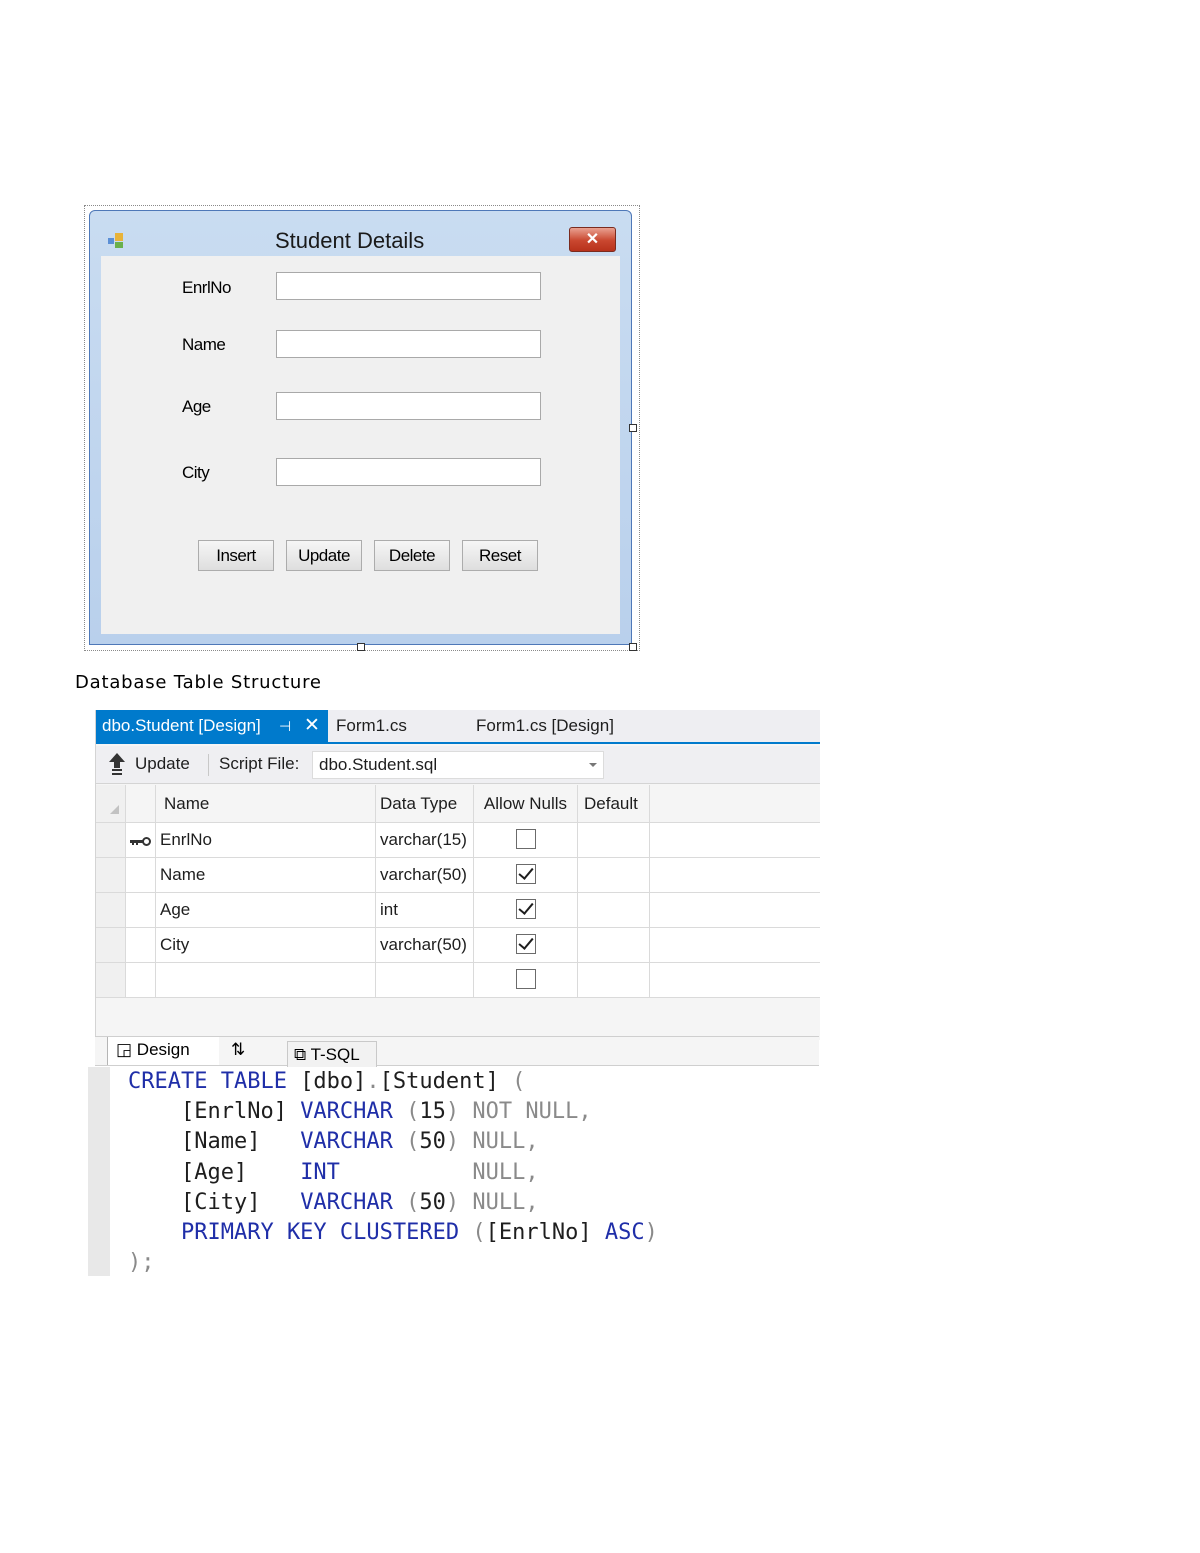  What do you see at coordinates (99, 1171) in the screenshot?
I see `editor-gutter` at bounding box center [99, 1171].